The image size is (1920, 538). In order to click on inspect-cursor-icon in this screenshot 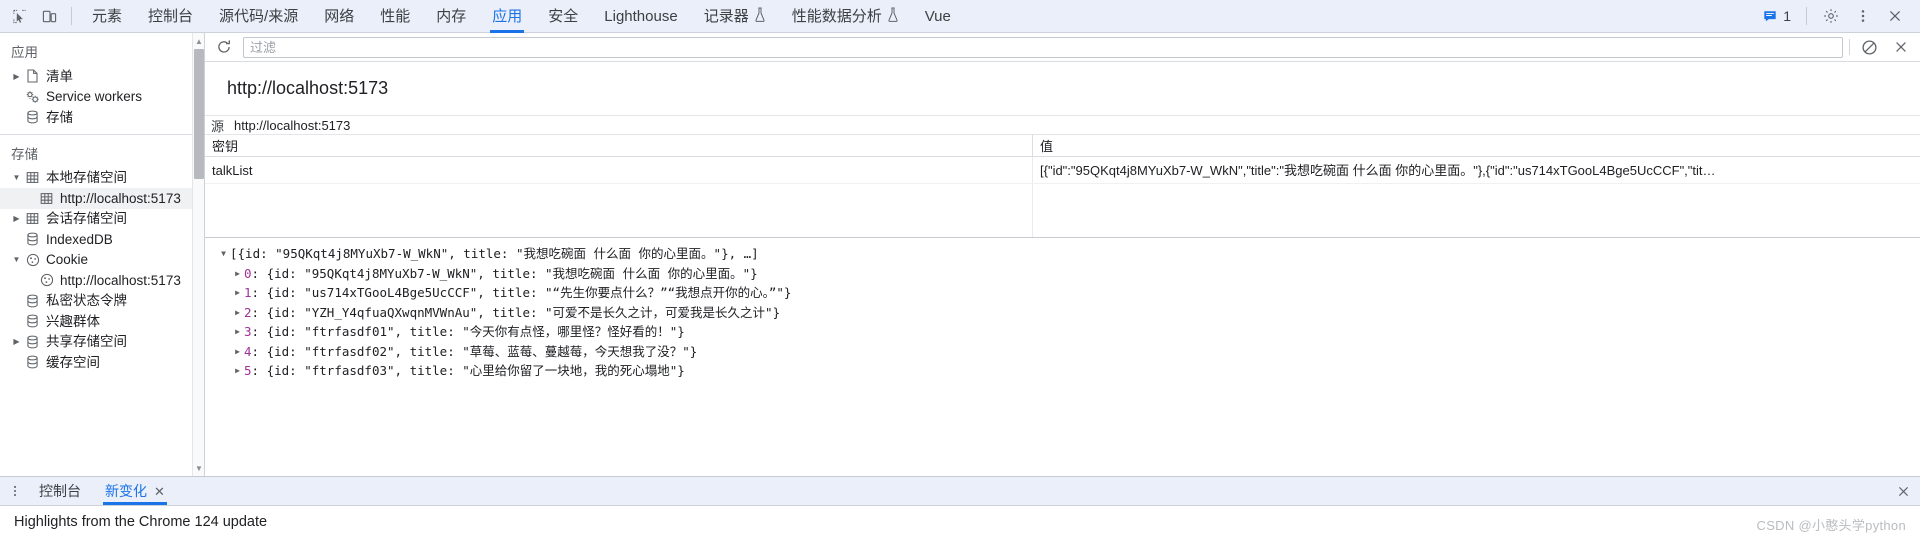, I will do `click(19, 16)`.